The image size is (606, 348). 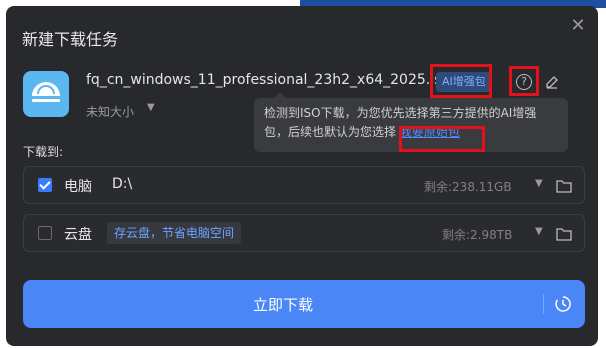 What do you see at coordinates (442, 139) in the screenshot?
I see `highlight-box-link` at bounding box center [442, 139].